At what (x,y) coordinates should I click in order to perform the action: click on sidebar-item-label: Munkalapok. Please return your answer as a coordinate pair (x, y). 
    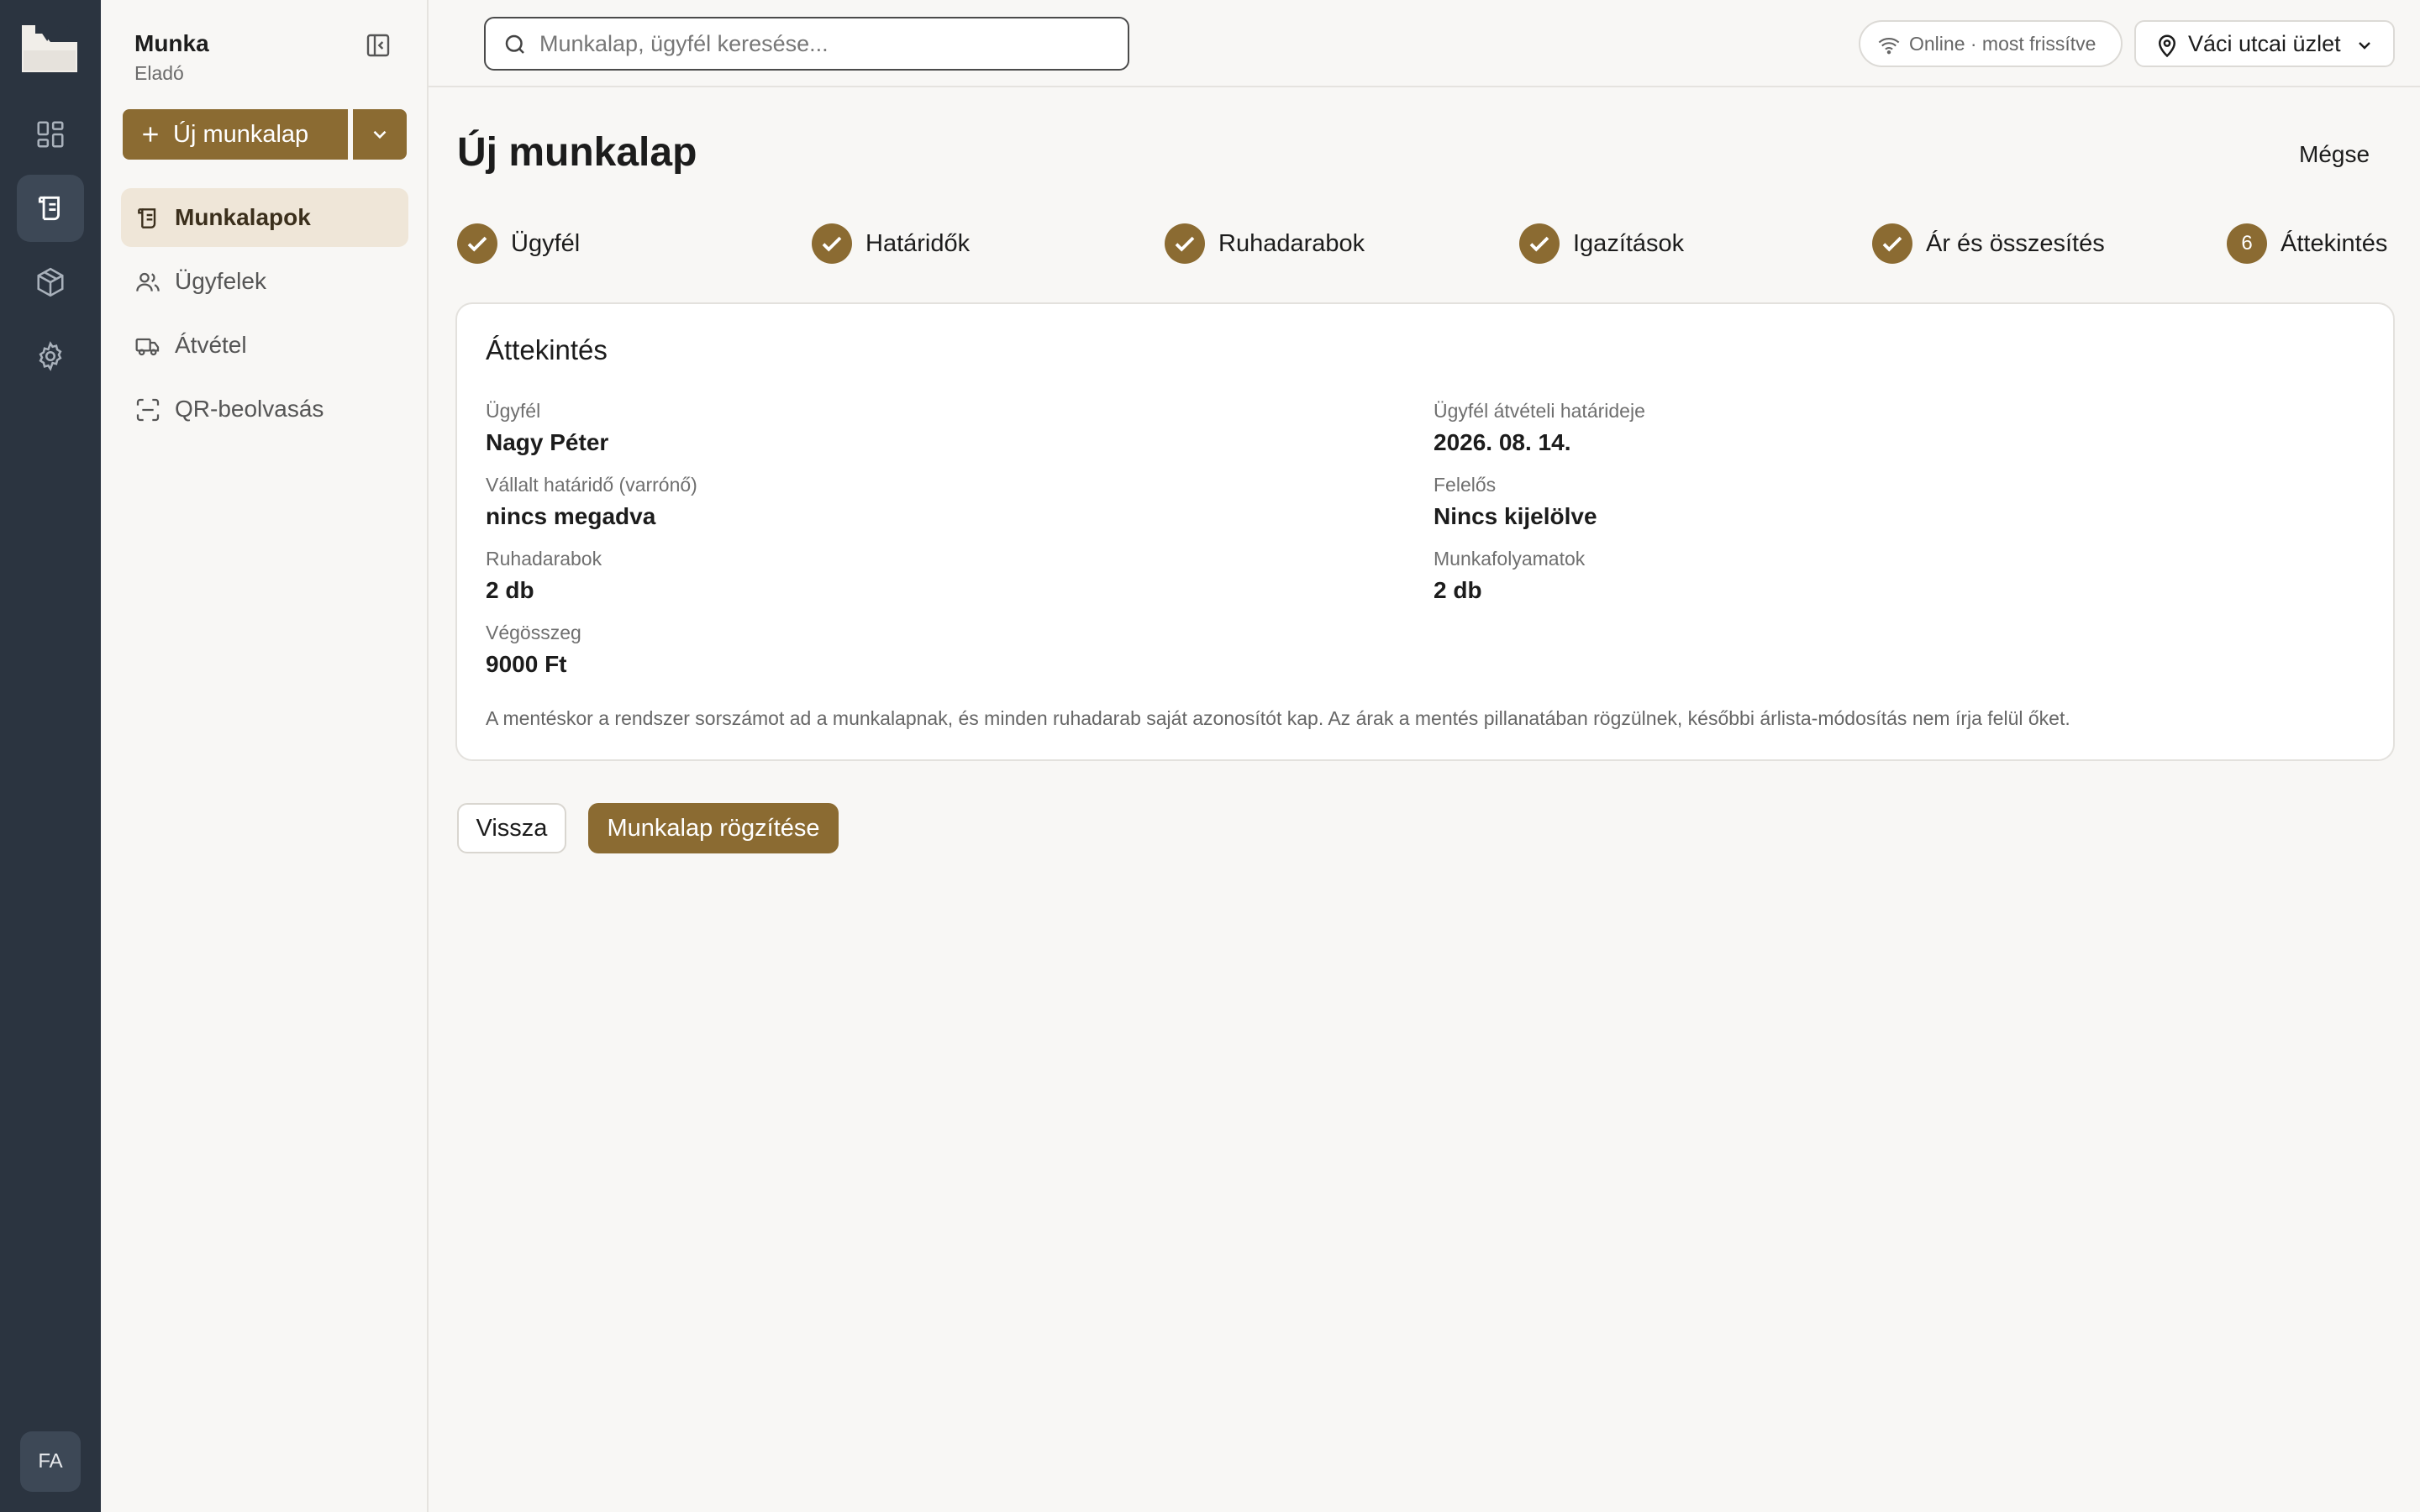
    Looking at the image, I should click on (243, 217).